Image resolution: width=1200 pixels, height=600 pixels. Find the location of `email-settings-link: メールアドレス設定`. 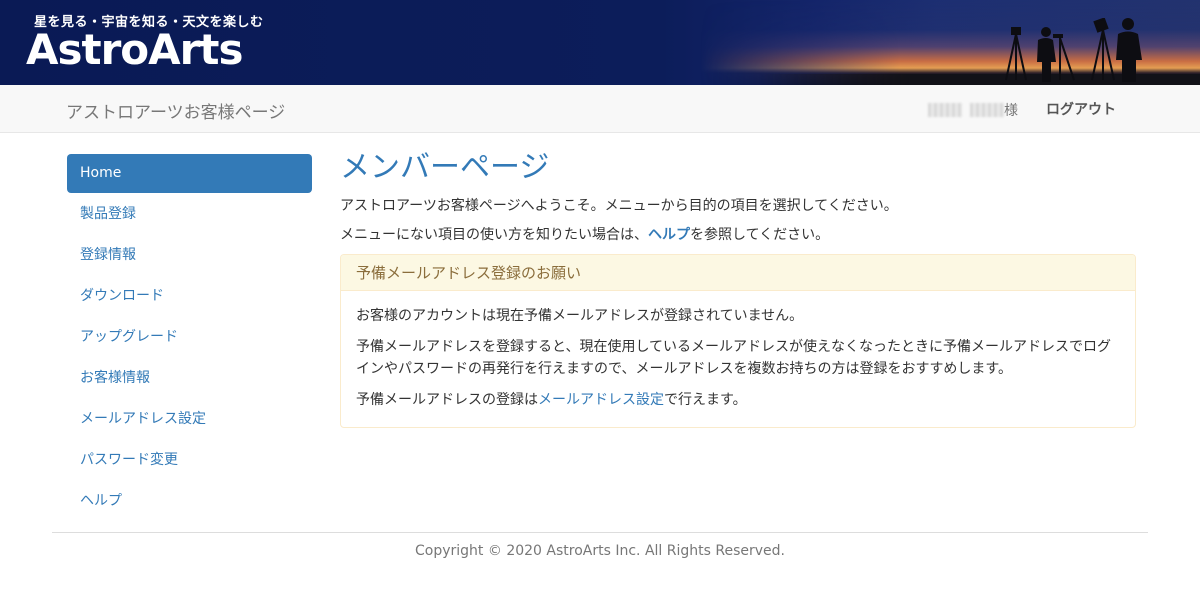

email-settings-link: メールアドレス設定 is located at coordinates (601, 400).